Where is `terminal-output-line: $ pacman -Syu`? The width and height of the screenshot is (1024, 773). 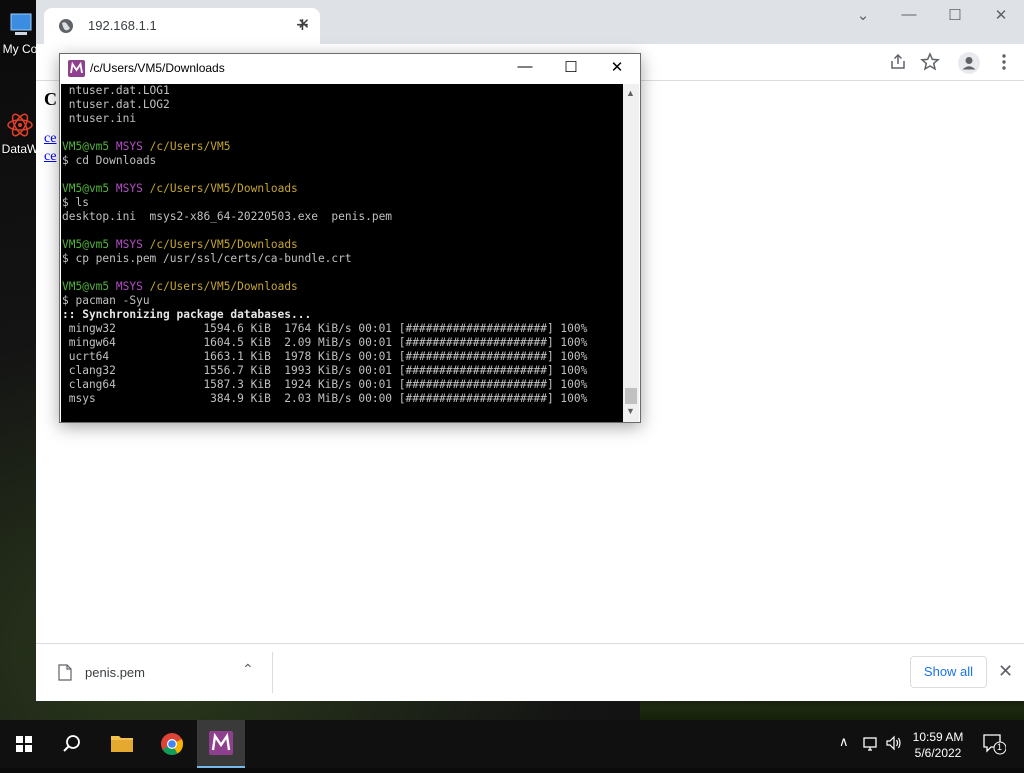 terminal-output-line: $ pacman -Syu is located at coordinates (324, 301).